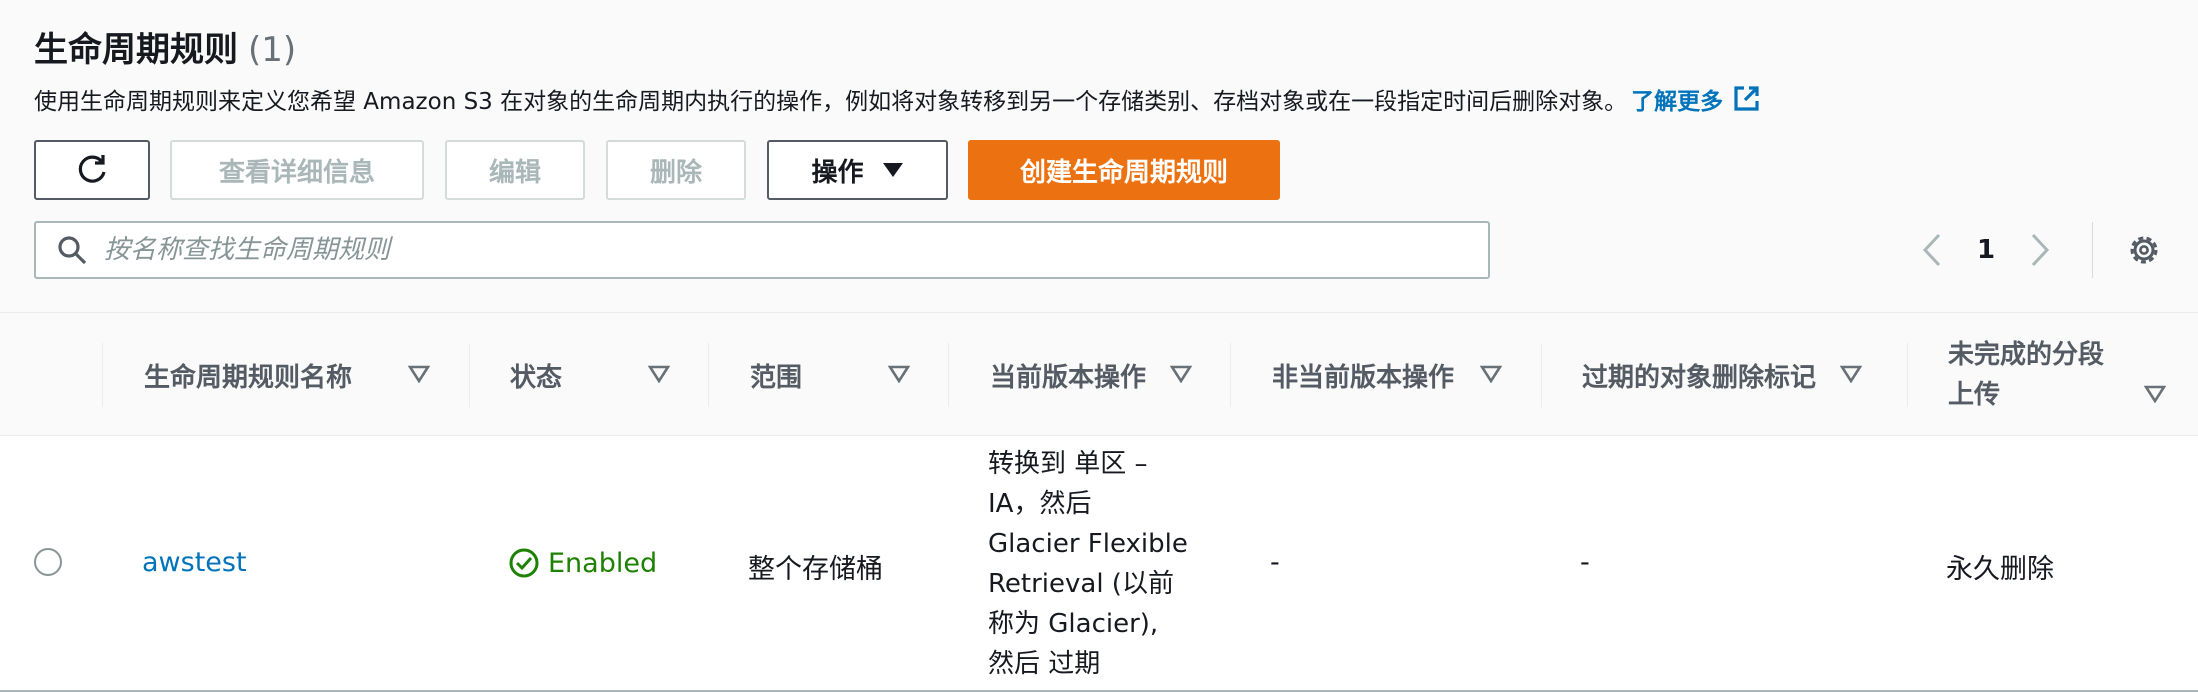 Image resolution: width=2198 pixels, height=692 pixels. Describe the element at coordinates (1068, 464) in the screenshot. I see `current-action-line: 转换到 单区 –` at that location.